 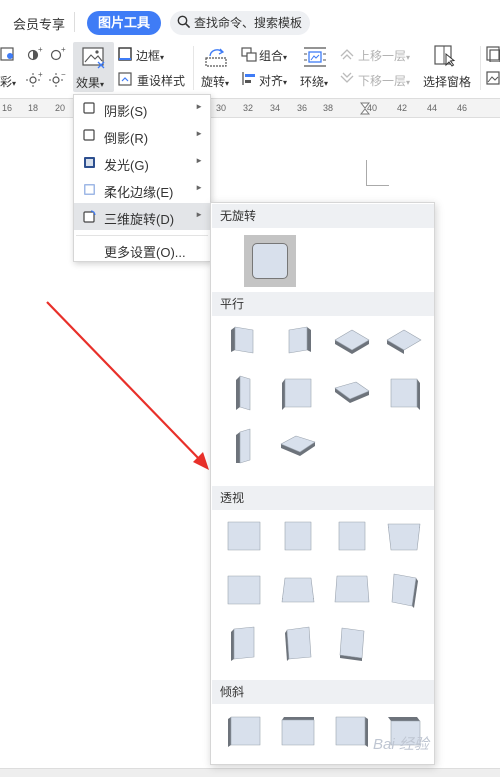 What do you see at coordinates (347, 77) in the screenshot?
I see `send-backward-icon` at bounding box center [347, 77].